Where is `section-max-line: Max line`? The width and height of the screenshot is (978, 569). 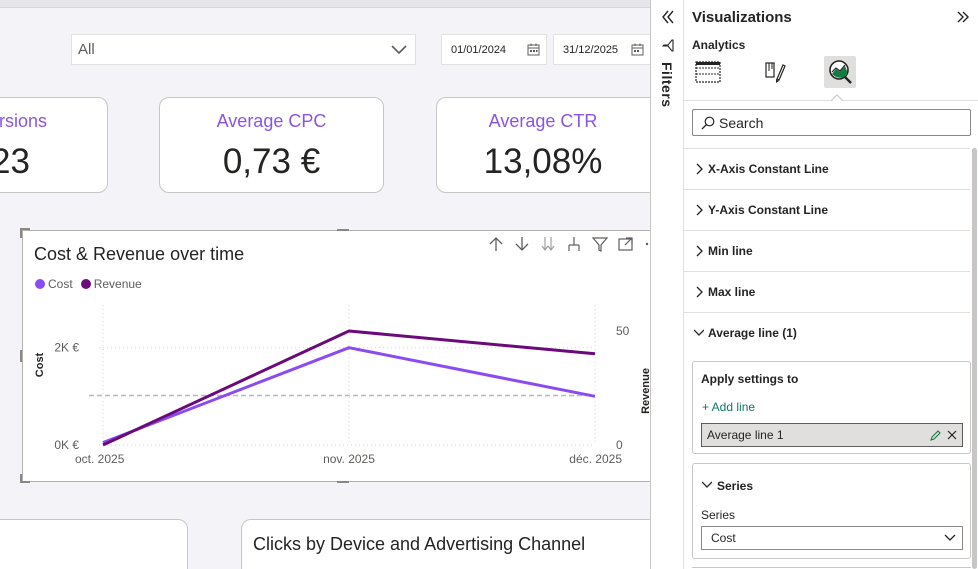
section-max-line: Max line is located at coordinates (827, 291).